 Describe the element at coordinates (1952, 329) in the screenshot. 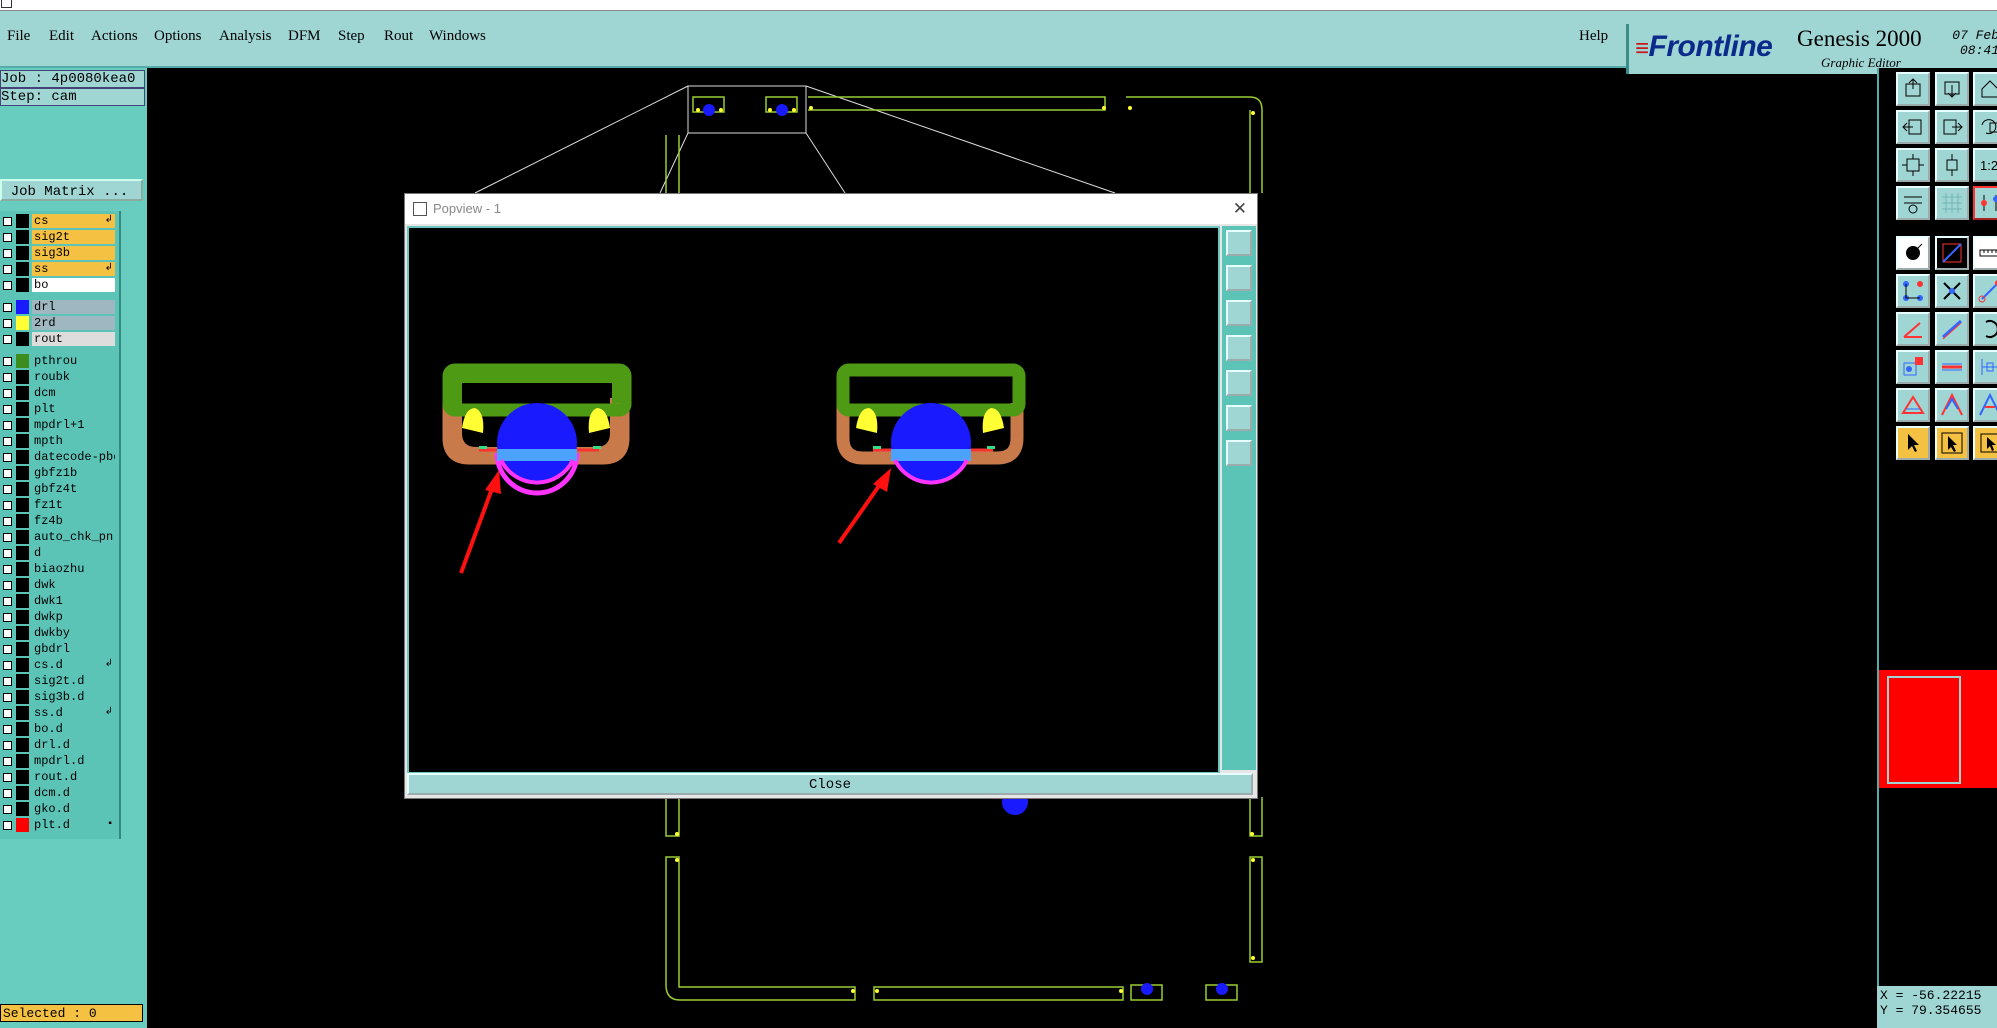

I see `diagonal-icon` at that location.